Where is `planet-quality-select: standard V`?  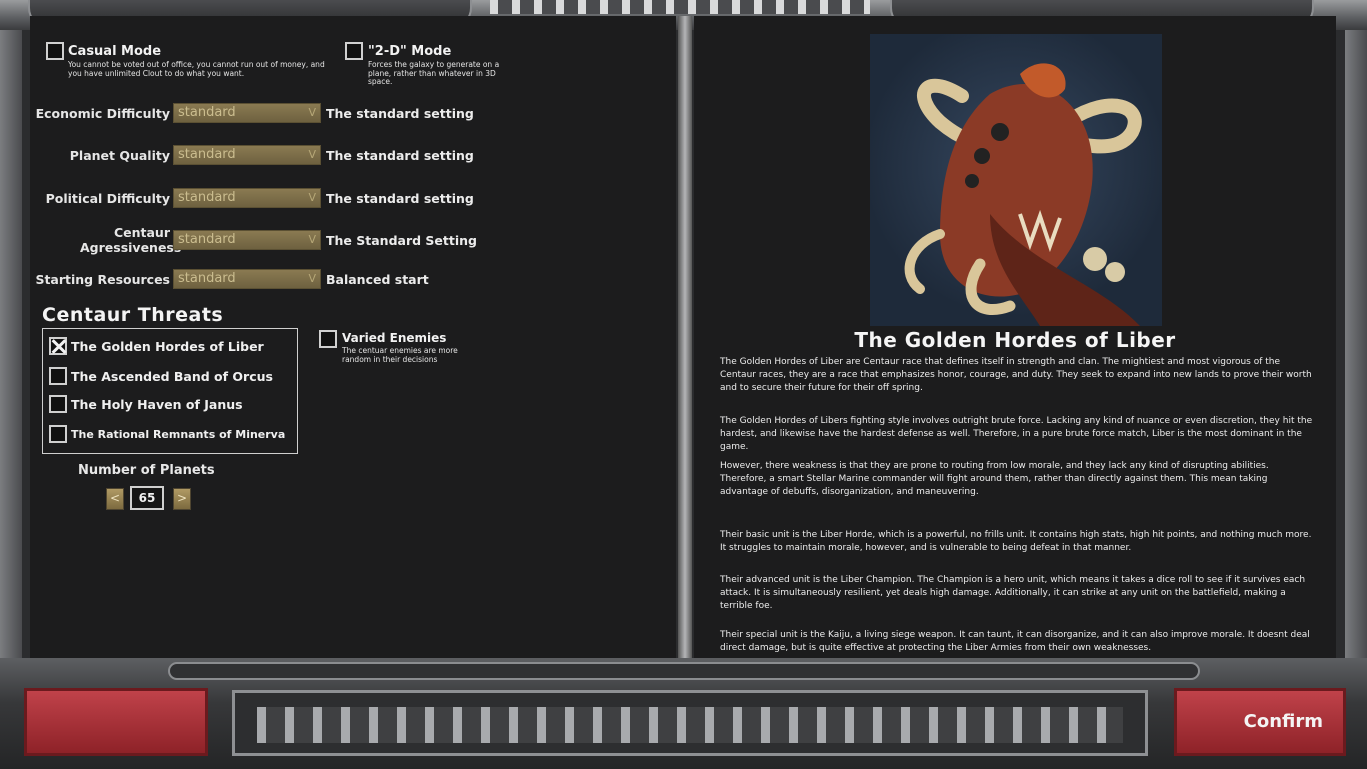
planet-quality-select: standard V is located at coordinates (247, 155).